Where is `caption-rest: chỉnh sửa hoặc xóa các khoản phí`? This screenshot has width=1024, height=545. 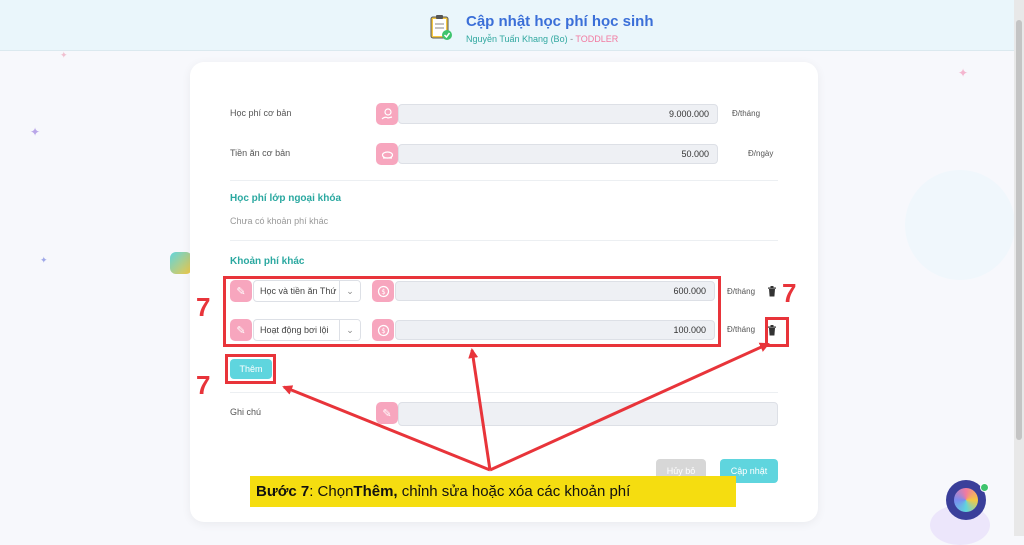 caption-rest: chỉnh sửa hoặc xóa các khoản phí is located at coordinates (514, 491).